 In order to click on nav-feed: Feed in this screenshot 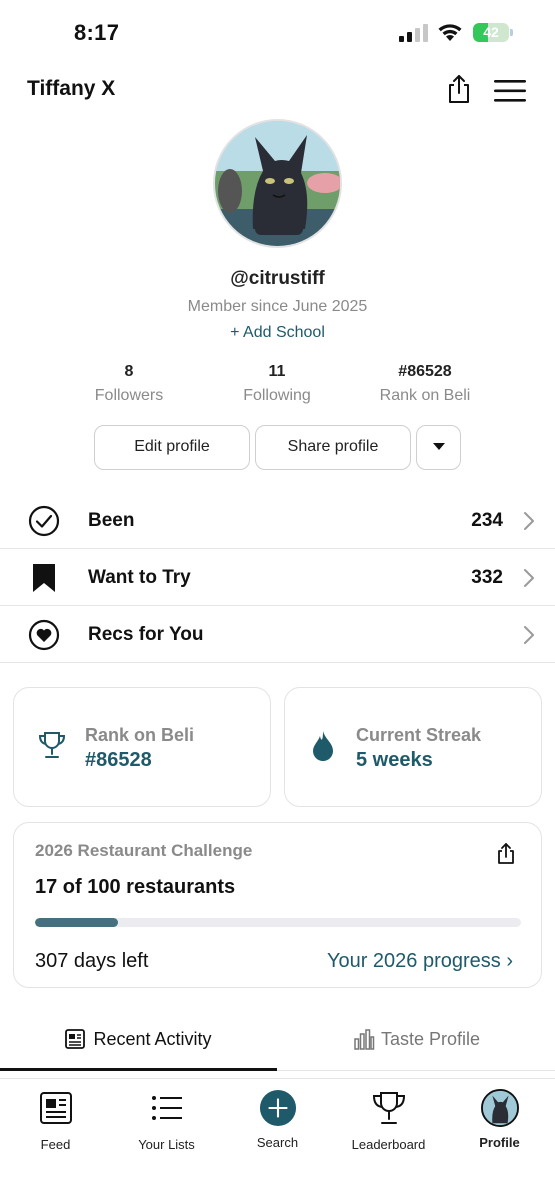, I will do `click(55, 1120)`.